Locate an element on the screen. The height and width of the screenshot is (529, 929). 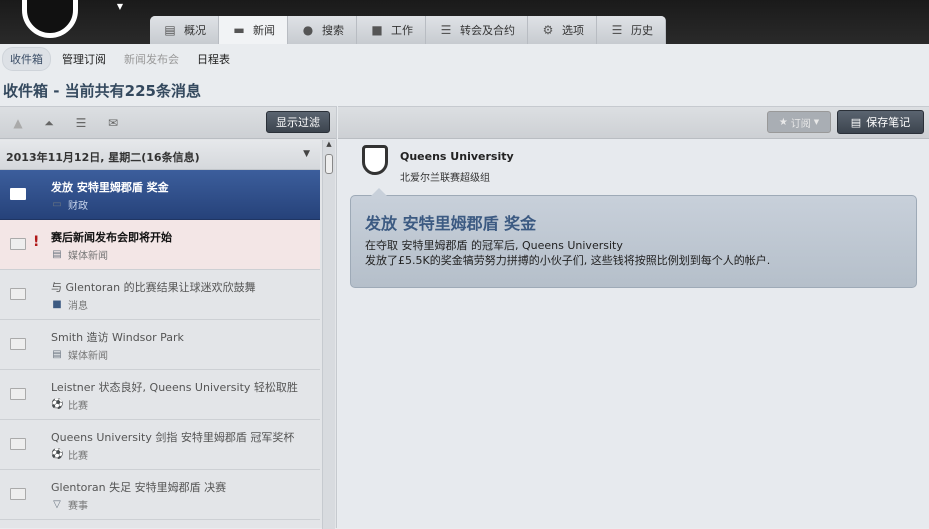
show-filter-button: 显示过滤 is located at coordinates (298, 122).